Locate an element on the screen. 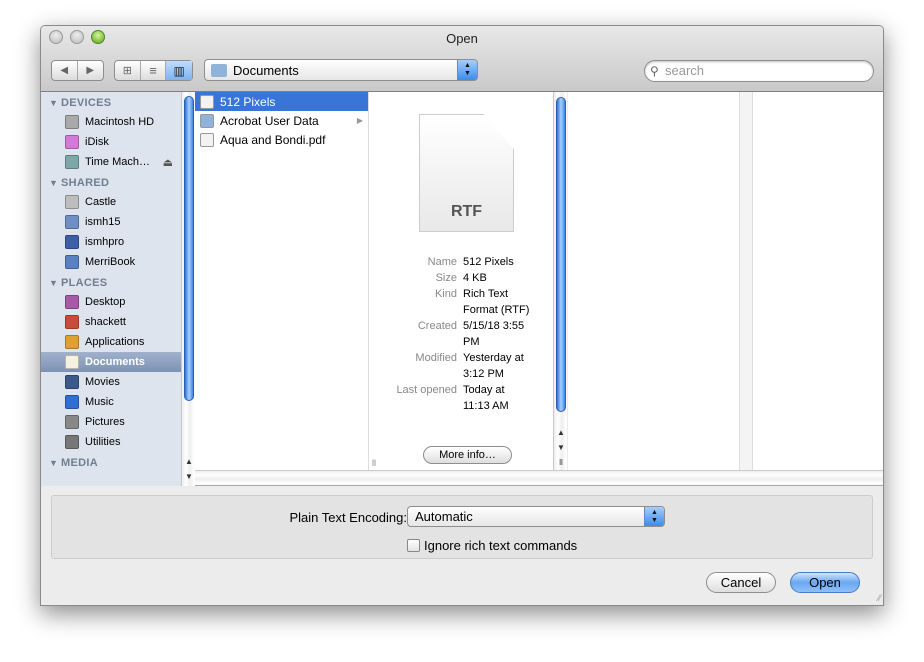  view-mode-control: ⊞ ≡ ▥ is located at coordinates (153, 70).